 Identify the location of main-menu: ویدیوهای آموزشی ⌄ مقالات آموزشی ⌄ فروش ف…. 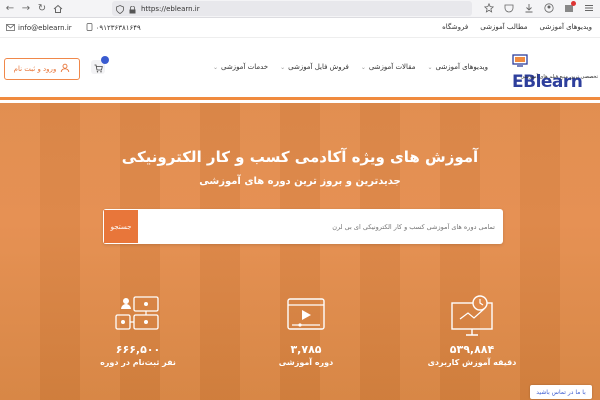
(350, 67).